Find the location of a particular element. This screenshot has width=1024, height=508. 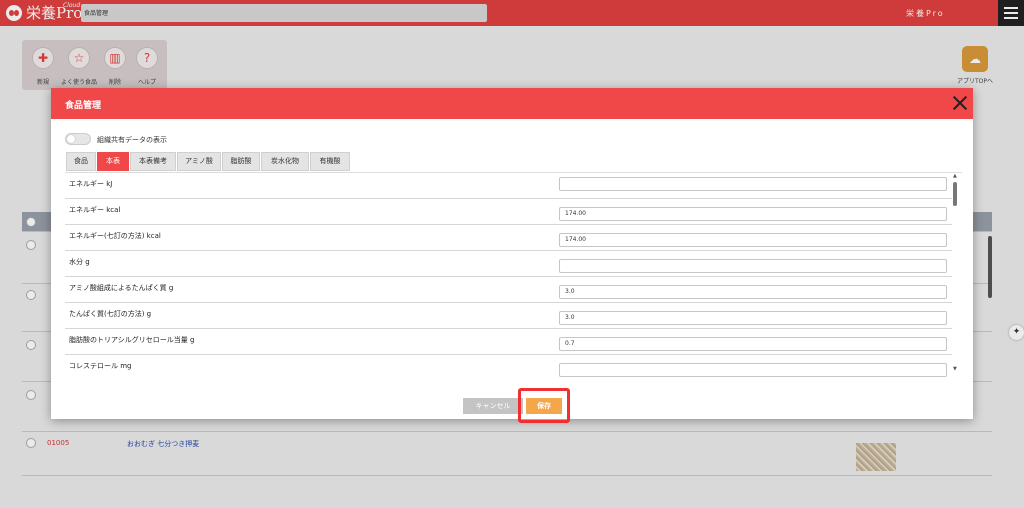

share-data-toggle is located at coordinates (78, 139).